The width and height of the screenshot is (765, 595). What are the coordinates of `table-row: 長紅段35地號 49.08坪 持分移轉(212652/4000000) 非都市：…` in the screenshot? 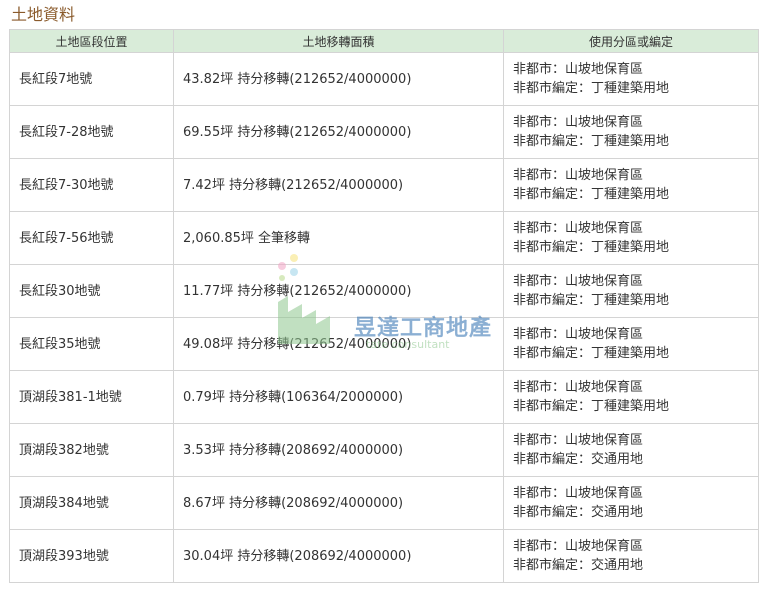 It's located at (384, 344).